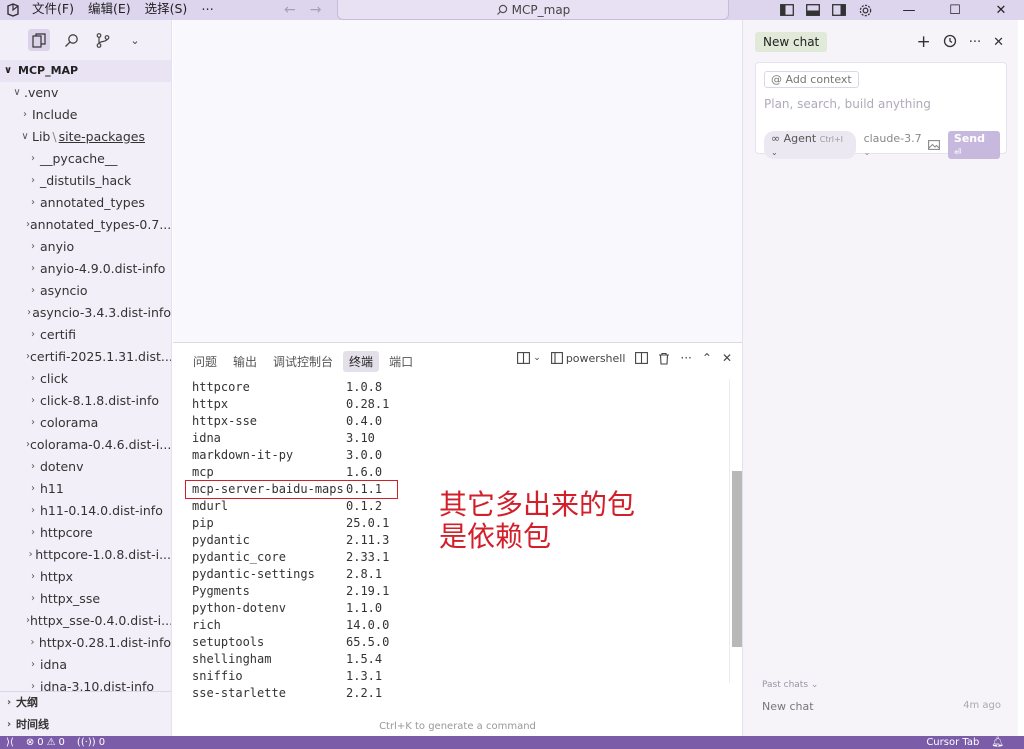 The image size is (1024, 749). Describe the element at coordinates (85, 643) in the screenshot. I see `tree-item: › httpx-0.28.1.dist-info` at that location.